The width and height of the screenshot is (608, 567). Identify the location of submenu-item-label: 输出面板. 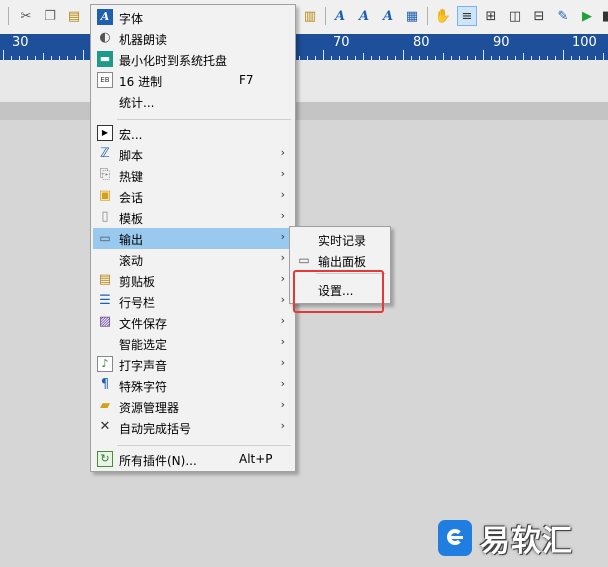
(342, 262).